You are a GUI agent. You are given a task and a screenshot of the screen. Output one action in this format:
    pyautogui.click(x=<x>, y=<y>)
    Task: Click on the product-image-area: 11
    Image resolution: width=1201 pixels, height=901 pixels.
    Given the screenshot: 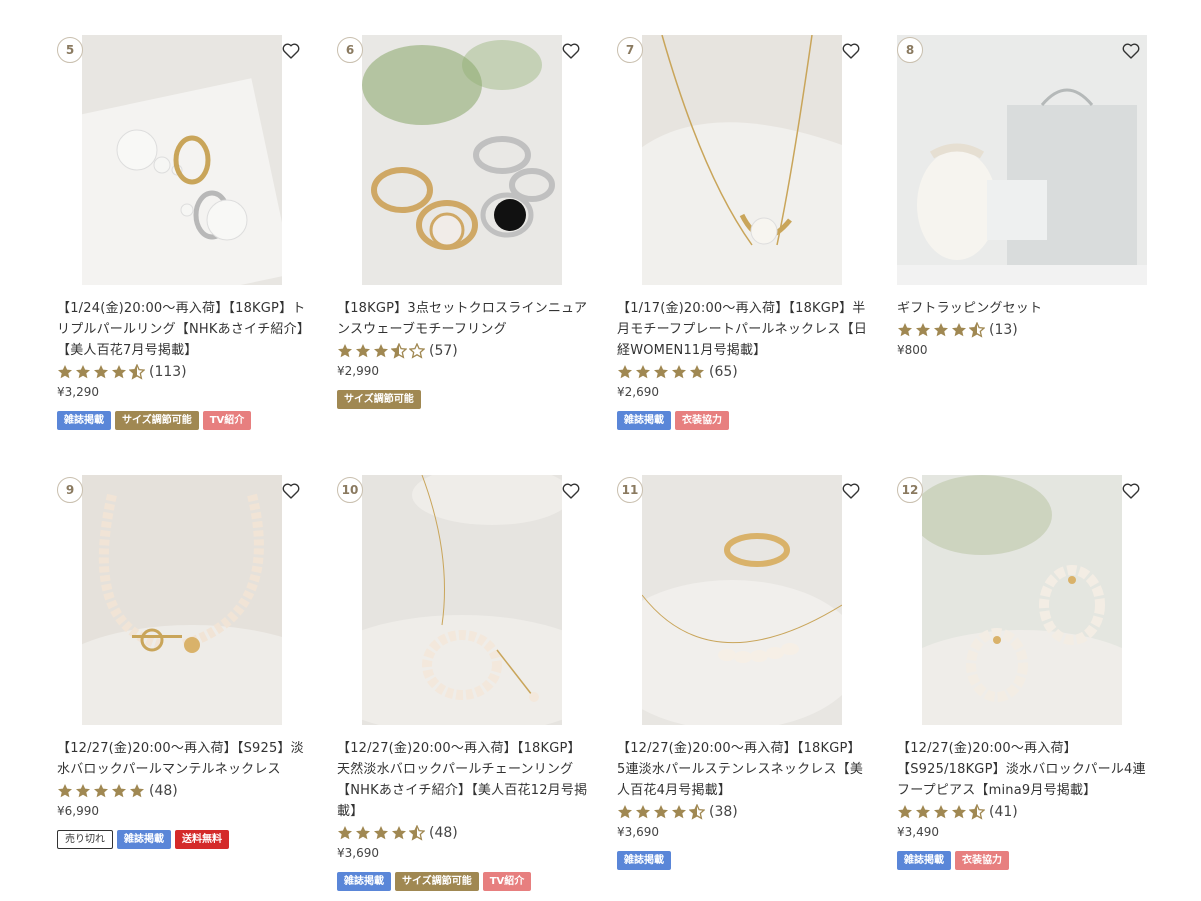 What is the action you would take?
    pyautogui.click(x=742, y=600)
    